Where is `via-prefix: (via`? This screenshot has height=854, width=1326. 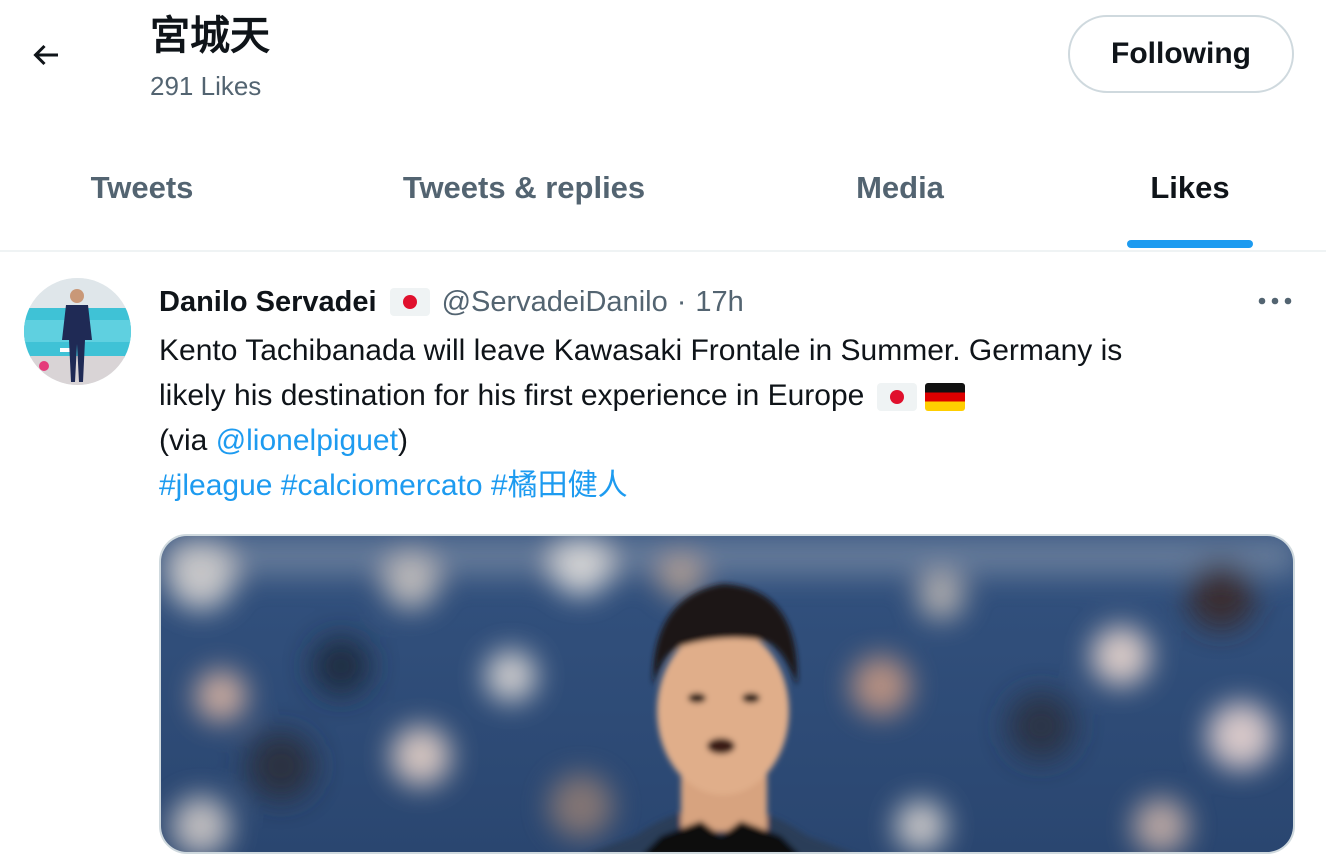
via-prefix: (via is located at coordinates (187, 440).